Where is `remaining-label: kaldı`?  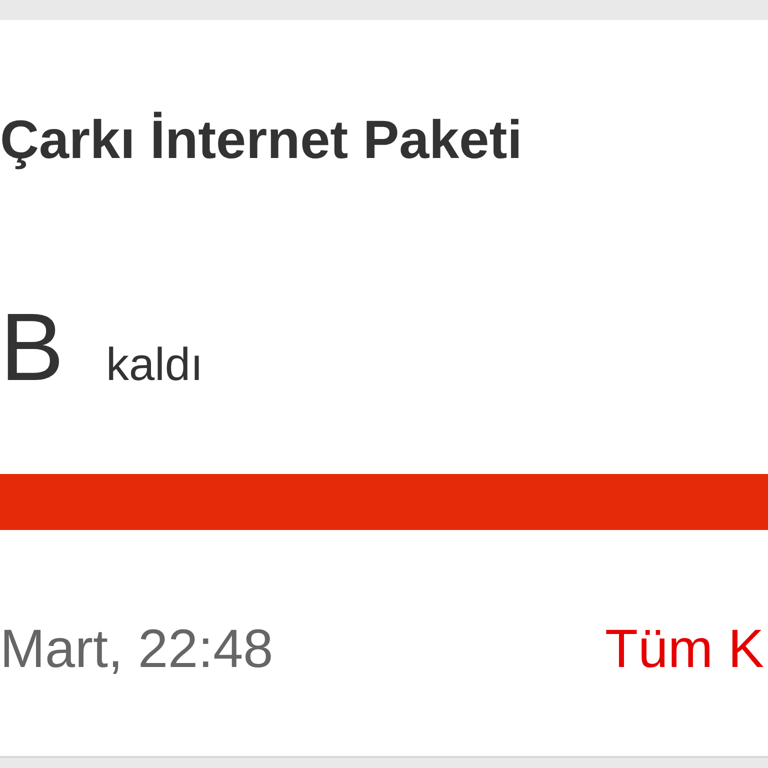
remaining-label: kaldı is located at coordinates (155, 364).